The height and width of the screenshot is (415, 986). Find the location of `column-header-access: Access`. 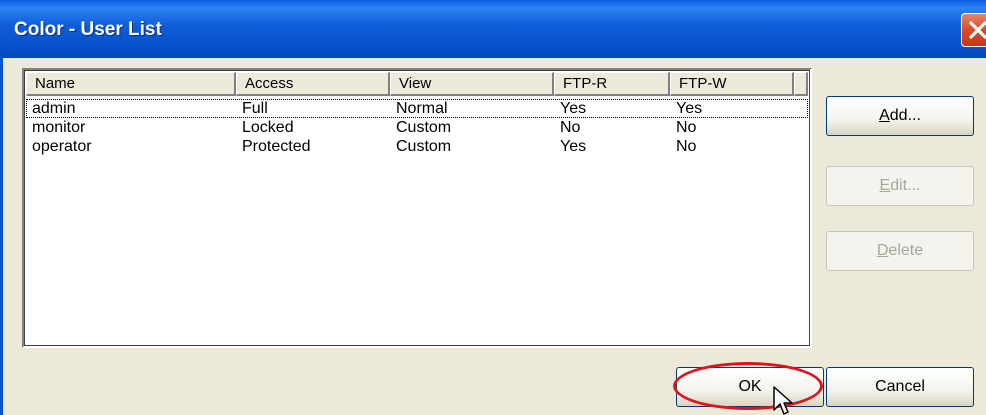

column-header-access: Access is located at coordinates (313, 84).